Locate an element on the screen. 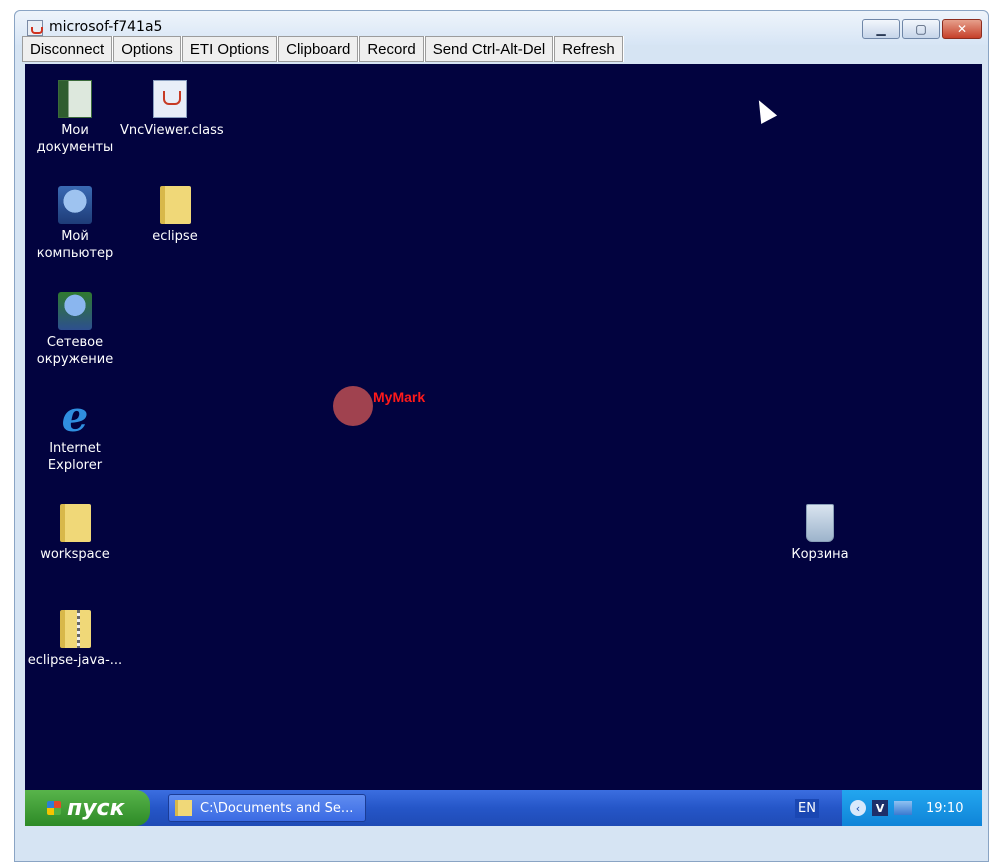 The width and height of the screenshot is (996, 865). window-controls: ▁ ▢ ✕ is located at coordinates (922, 29).